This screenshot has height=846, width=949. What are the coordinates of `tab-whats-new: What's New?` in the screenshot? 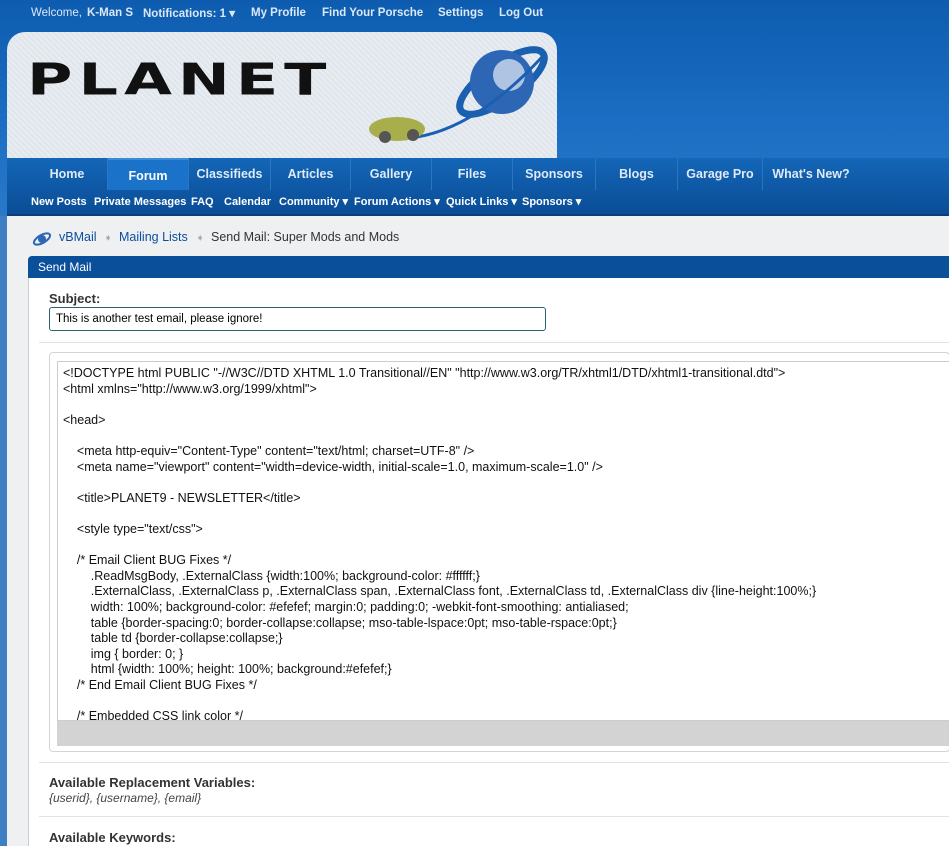 It's located at (811, 174).